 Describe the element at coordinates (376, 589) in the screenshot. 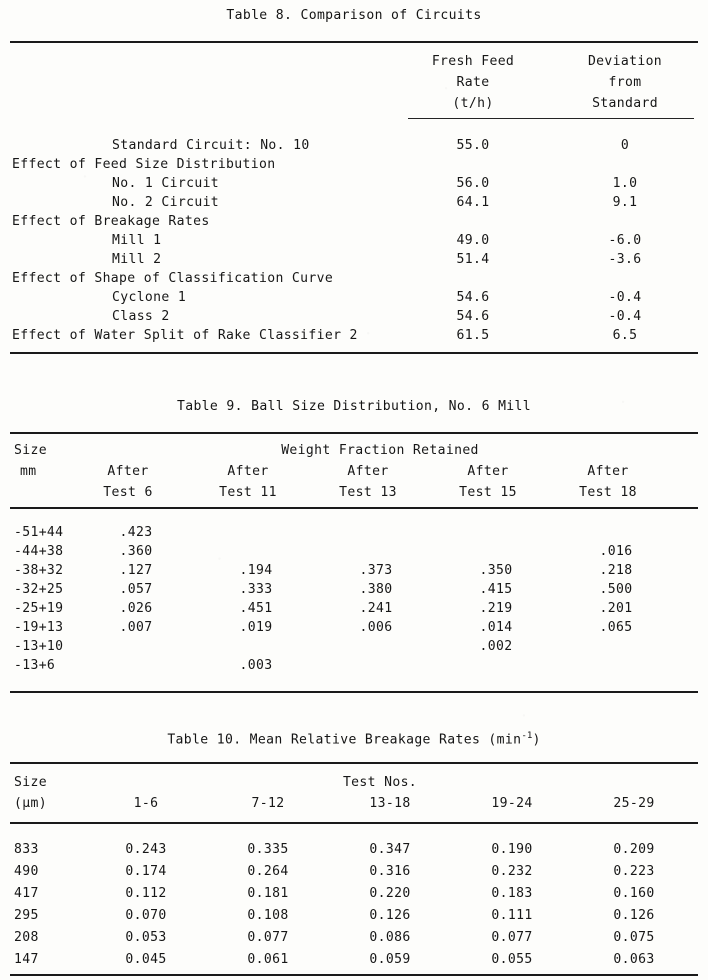

I see `table9-cell: .380` at that location.